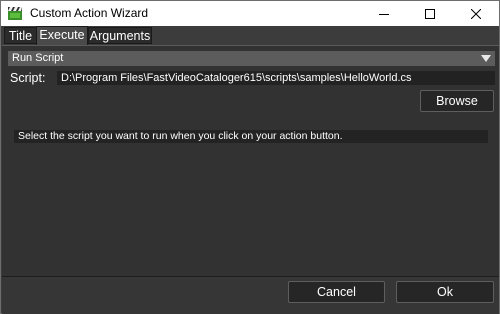 This screenshot has width=500, height=314. What do you see at coordinates (250, 13) in the screenshot?
I see `title-bar: Custom Action Wizard` at bounding box center [250, 13].